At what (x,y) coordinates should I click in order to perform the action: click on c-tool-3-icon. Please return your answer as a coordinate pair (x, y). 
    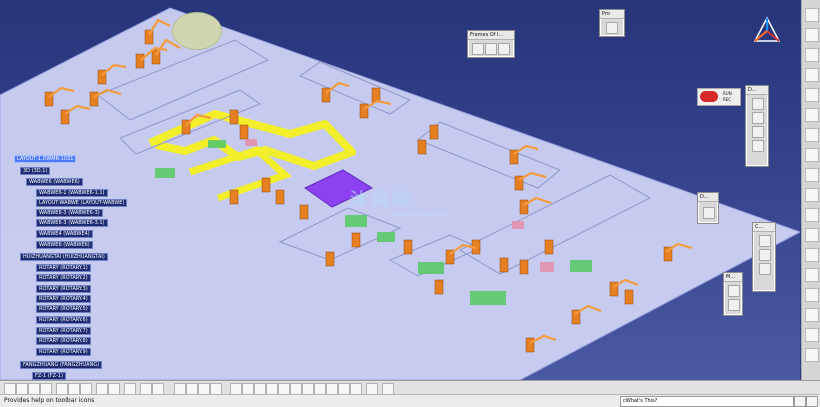
    Looking at the image, I should click on (765, 269).